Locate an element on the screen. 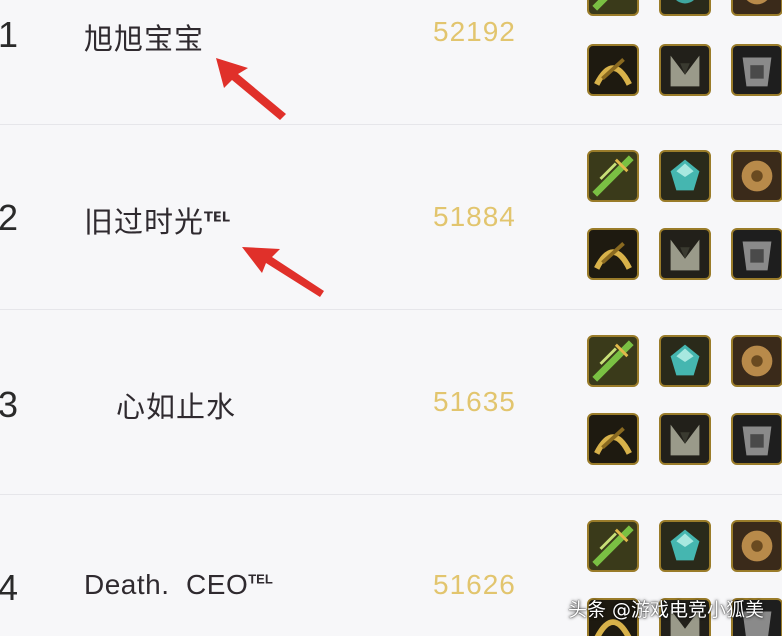  player-name: 心如止水 is located at coordinates (176, 405).